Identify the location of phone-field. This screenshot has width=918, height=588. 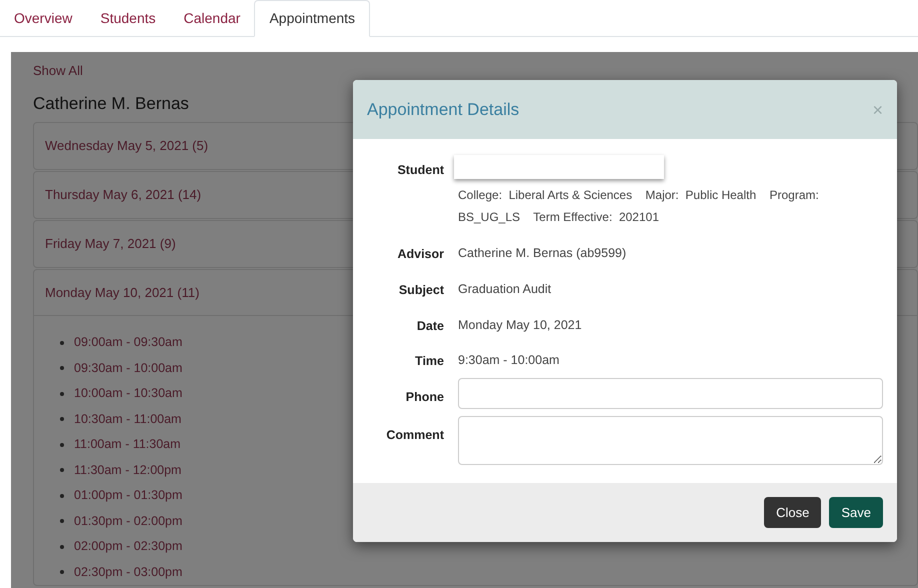
(670, 393).